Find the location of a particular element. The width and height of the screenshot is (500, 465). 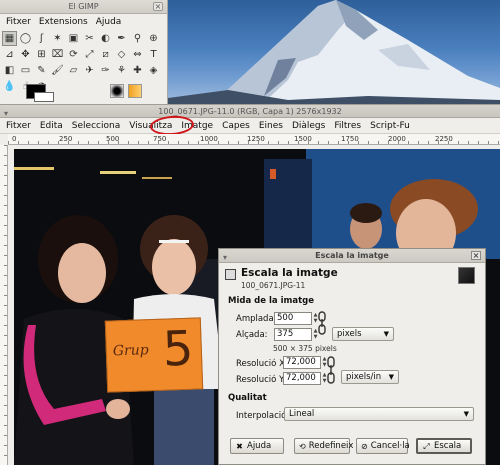

ruler-tick-label: 1000 is located at coordinates (209, 139).